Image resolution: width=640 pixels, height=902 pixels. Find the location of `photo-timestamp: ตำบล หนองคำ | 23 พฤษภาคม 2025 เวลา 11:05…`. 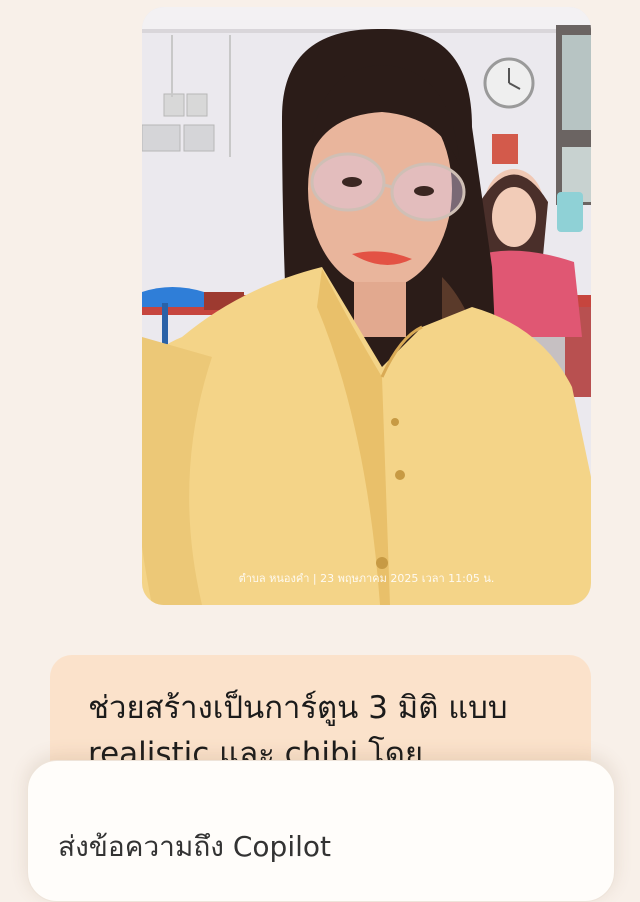

photo-timestamp: ตำบล หนองคำ | 23 พฤษภาคม 2025 เวลา 11:05… is located at coordinates (366, 578).